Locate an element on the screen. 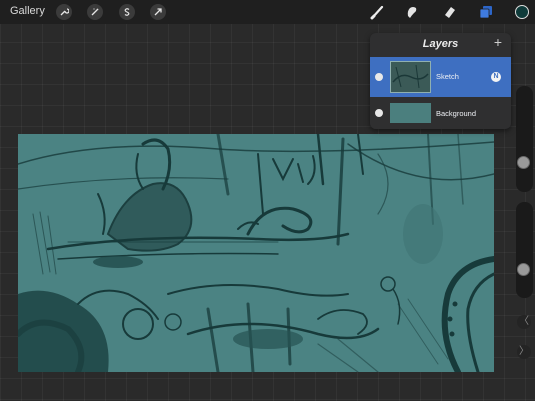 This screenshot has height=401, width=535. brush-size-knob is located at coordinates (523, 162).